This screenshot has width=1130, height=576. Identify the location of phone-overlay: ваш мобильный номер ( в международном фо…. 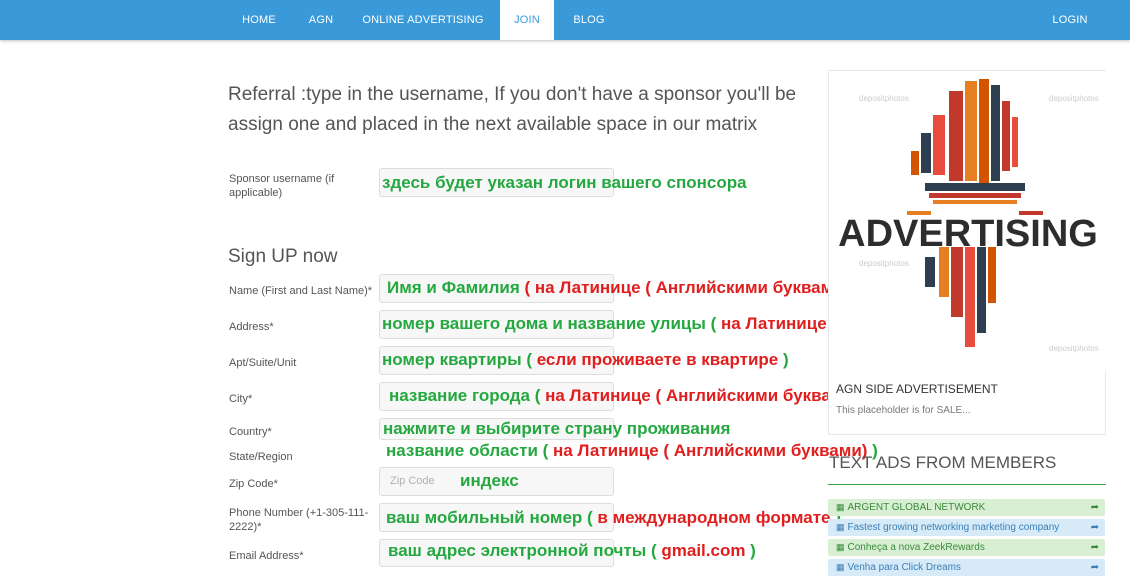
(613, 518).